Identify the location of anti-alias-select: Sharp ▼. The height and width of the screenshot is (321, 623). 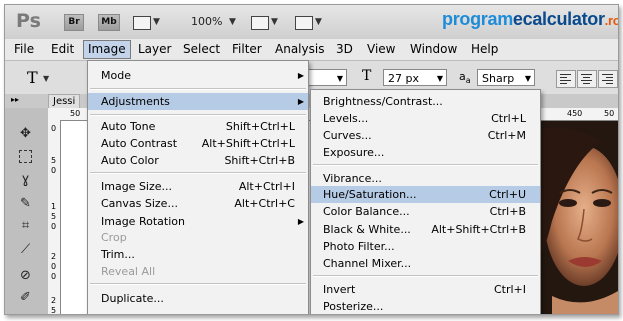
(506, 77).